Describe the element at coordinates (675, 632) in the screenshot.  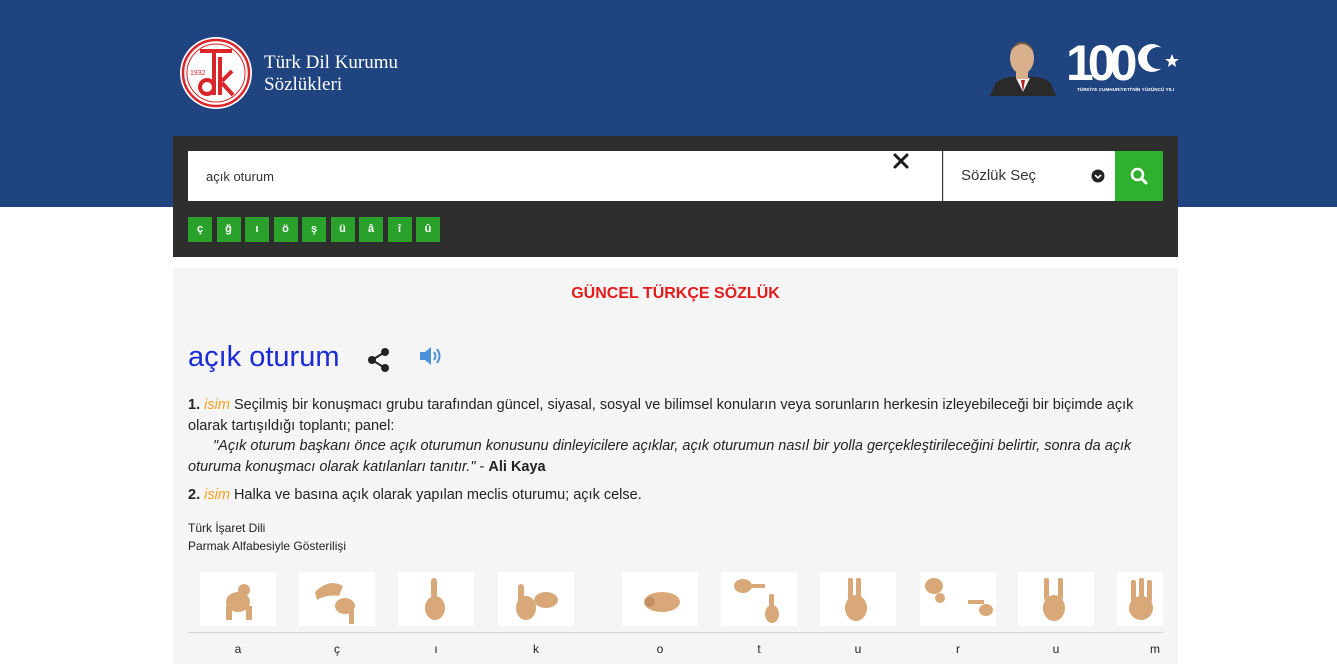
I see `divider` at that location.